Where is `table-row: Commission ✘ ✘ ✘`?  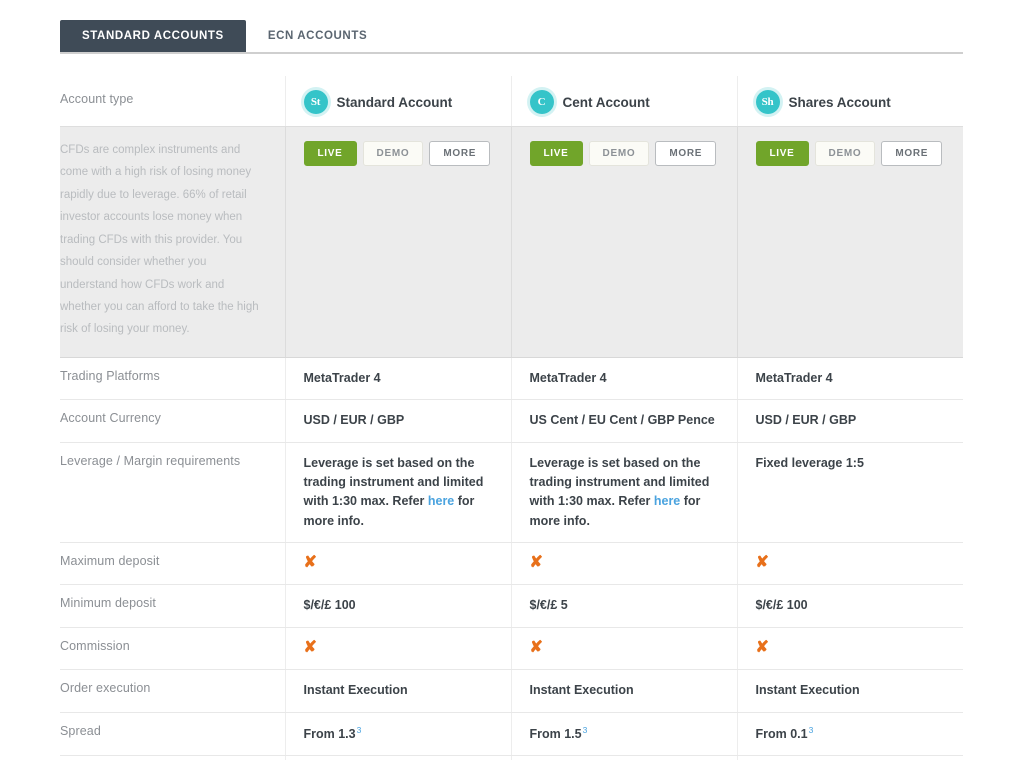
table-row: Commission ✘ ✘ ✘ is located at coordinates (511, 649).